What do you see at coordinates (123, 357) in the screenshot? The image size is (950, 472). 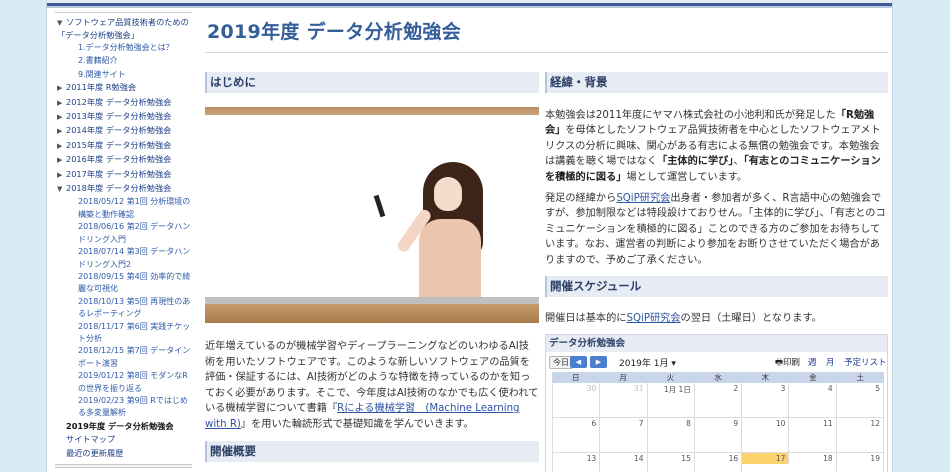 I see `sidebar-session-7: 2018/12/15 第7回 データインポート演習` at bounding box center [123, 357].